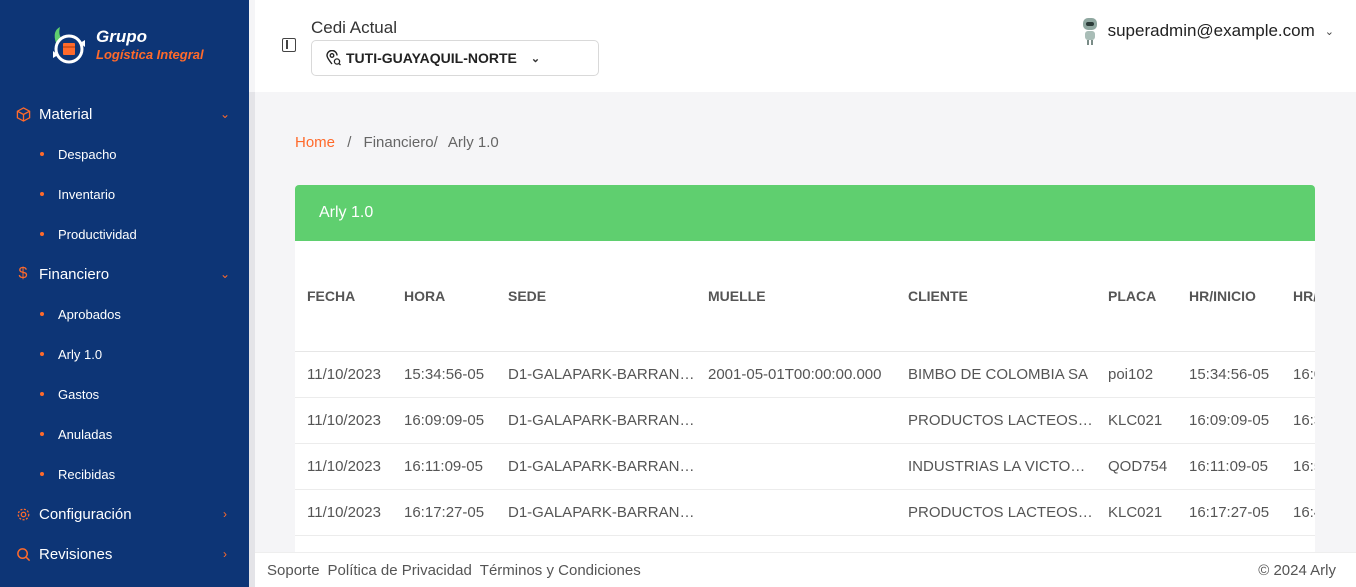  What do you see at coordinates (343, 296) in the screenshot?
I see `column-header: FECHA` at bounding box center [343, 296].